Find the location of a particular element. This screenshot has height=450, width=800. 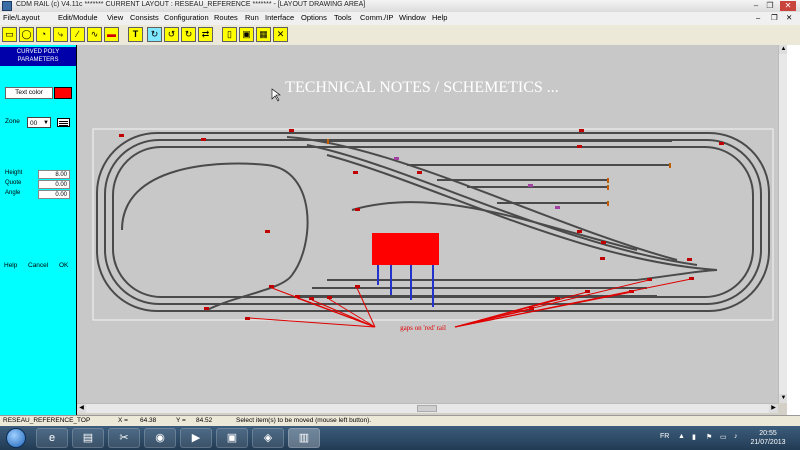

cancel-button: Cancel is located at coordinates (38, 265).